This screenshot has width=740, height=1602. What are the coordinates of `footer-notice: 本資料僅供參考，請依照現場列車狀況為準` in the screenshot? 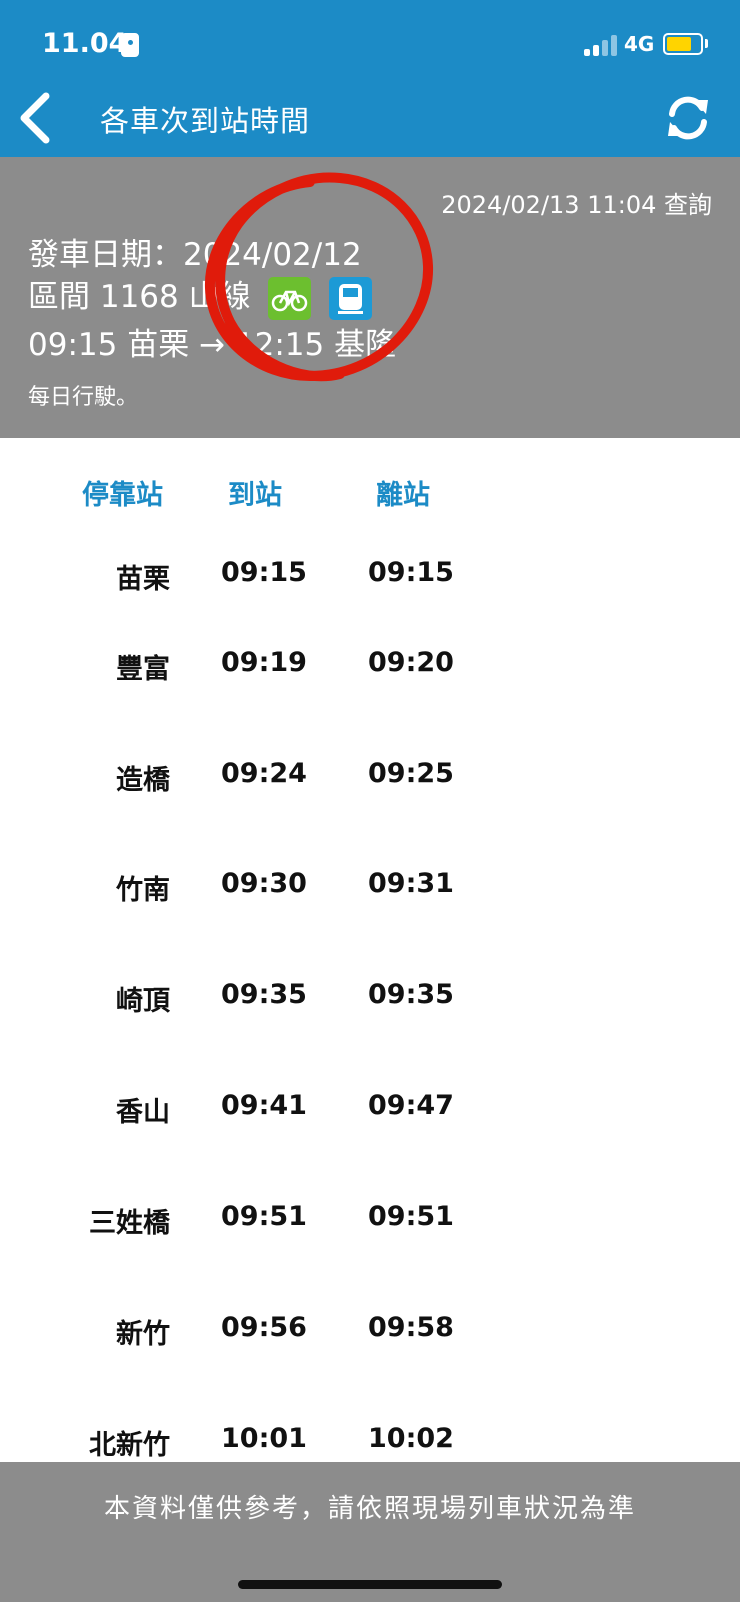 It's located at (369, 1509).